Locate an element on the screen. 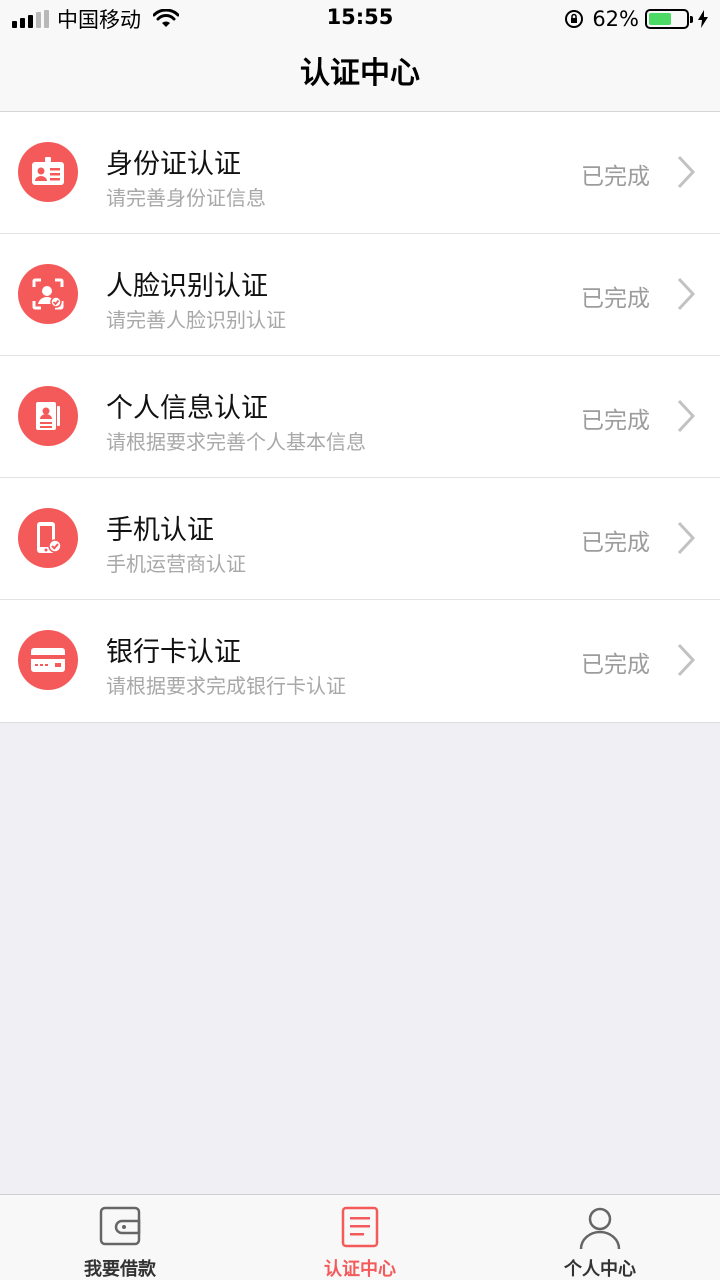 This screenshot has width=720, height=1280. tab-bar: 我要借款 认证中心 个人中心 is located at coordinates (360, 1237).